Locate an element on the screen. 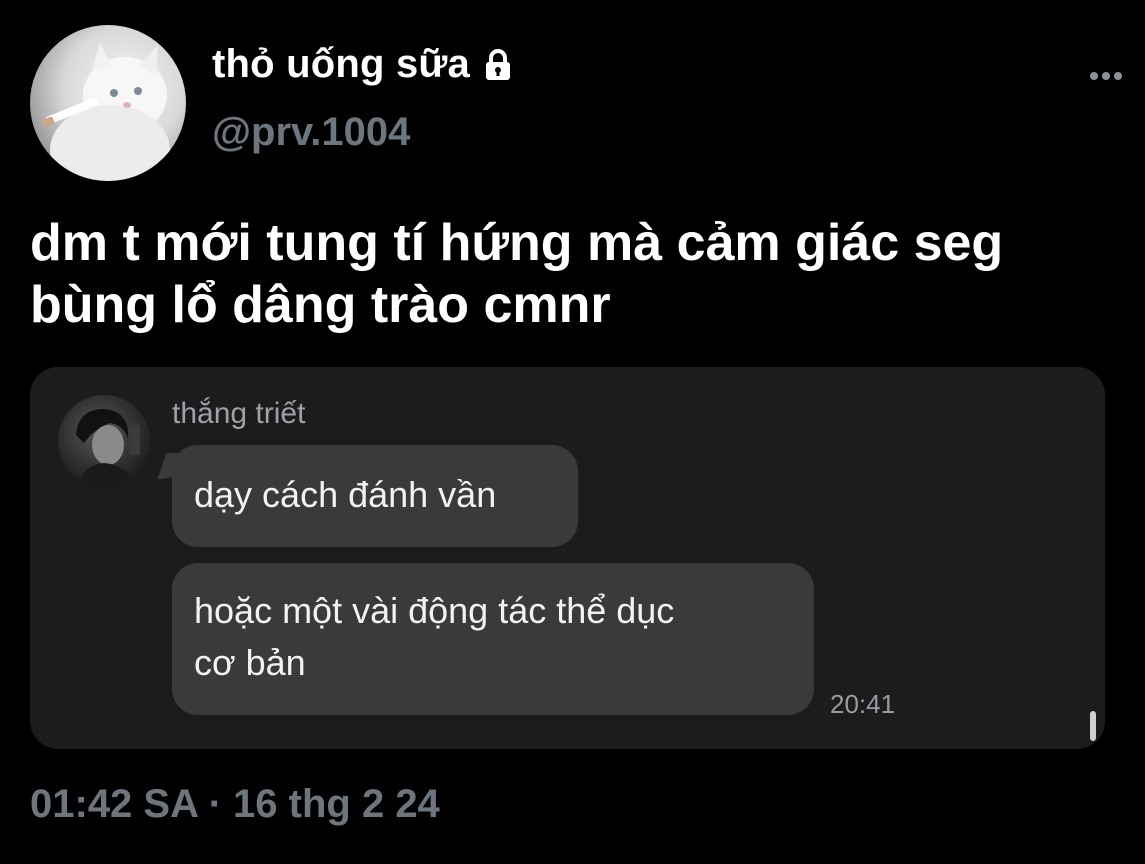  display-name-text: thỏ uống sữa is located at coordinates (341, 64).